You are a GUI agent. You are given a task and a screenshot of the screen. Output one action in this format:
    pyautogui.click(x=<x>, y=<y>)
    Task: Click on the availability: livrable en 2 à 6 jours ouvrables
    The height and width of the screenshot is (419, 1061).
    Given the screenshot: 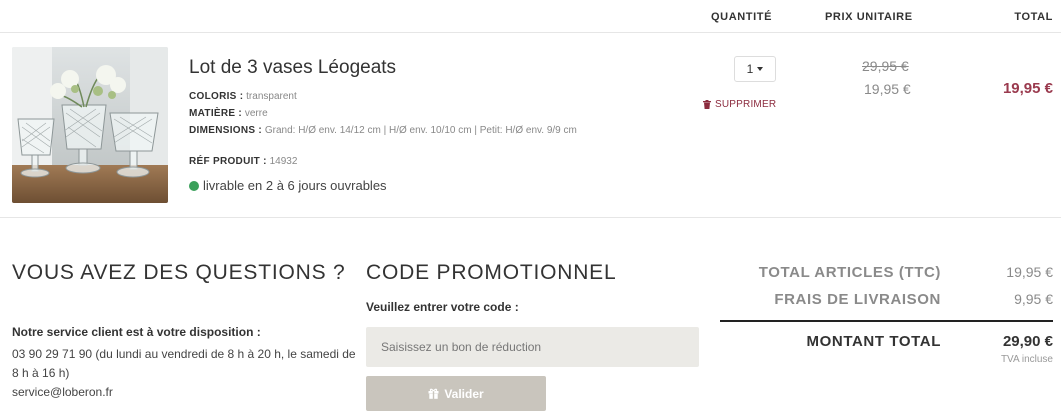 What is the action you would take?
    pyautogui.click(x=288, y=185)
    